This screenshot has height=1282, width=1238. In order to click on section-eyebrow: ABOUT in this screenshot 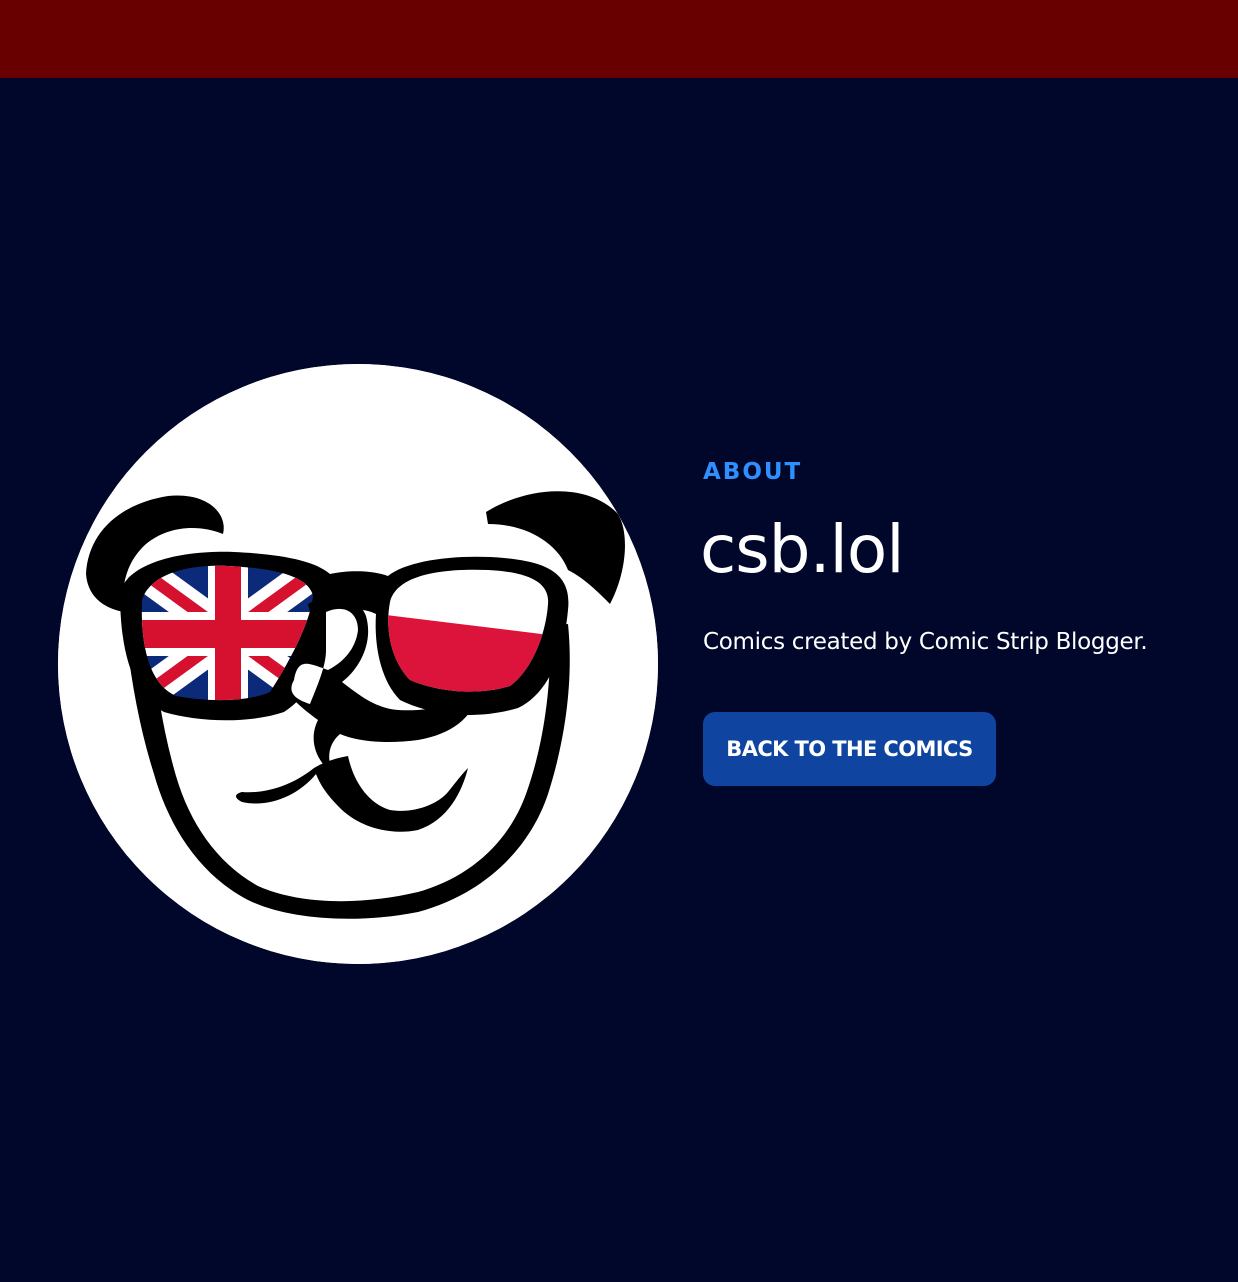, I will do `click(753, 472)`.